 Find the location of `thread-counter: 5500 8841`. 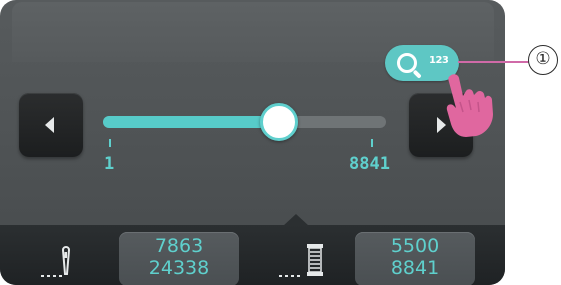

thread-counter: 5500 8841 is located at coordinates (415, 258).